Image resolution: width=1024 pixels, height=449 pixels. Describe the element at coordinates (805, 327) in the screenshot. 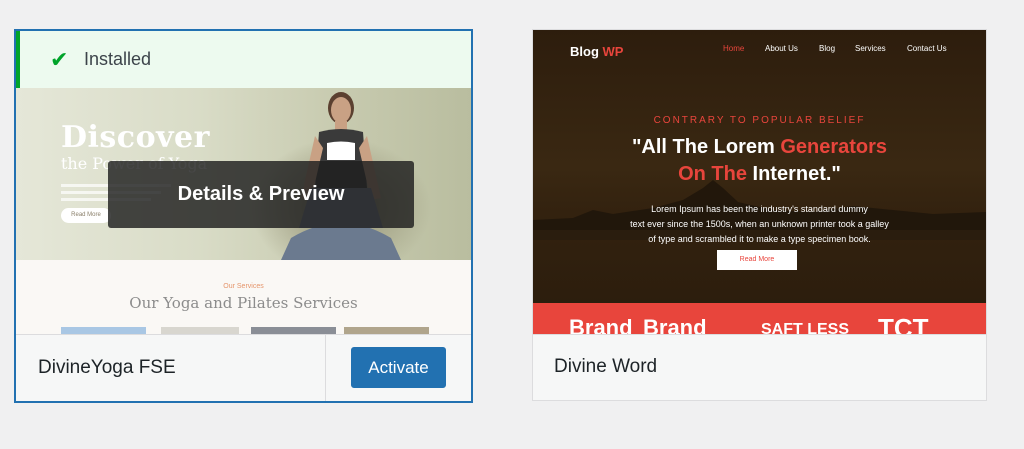

I see `brand-logo: SAFT LESS` at that location.